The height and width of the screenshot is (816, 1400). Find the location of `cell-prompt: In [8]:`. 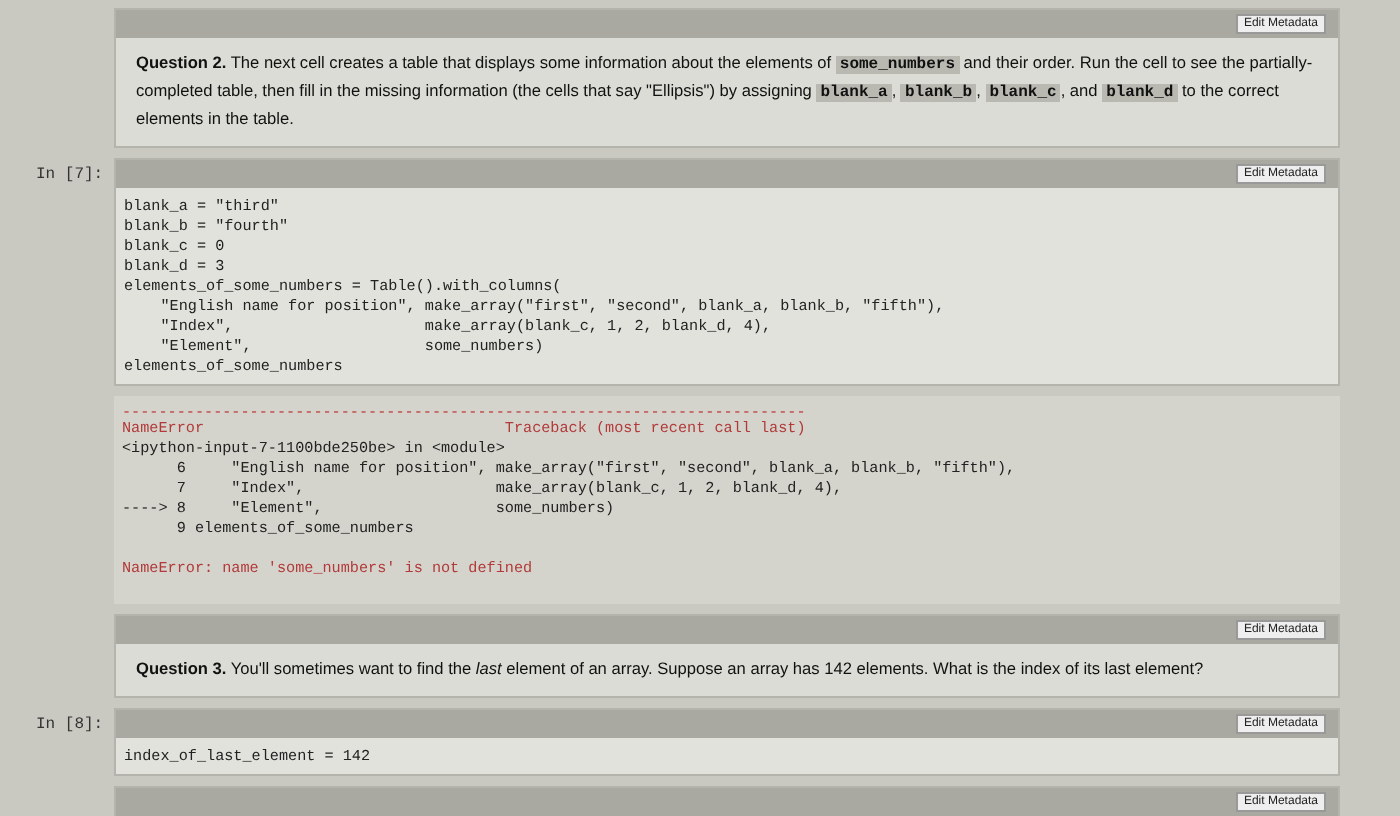

cell-prompt: In [8]: is located at coordinates (70, 725).